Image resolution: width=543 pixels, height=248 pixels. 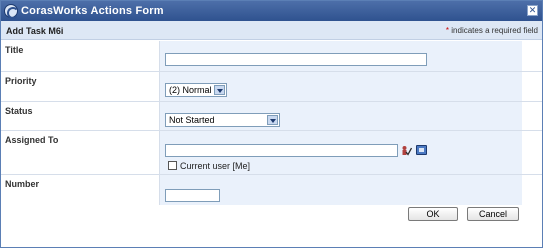 I want to click on corasworks-logo-icon, so click(x=11, y=11).